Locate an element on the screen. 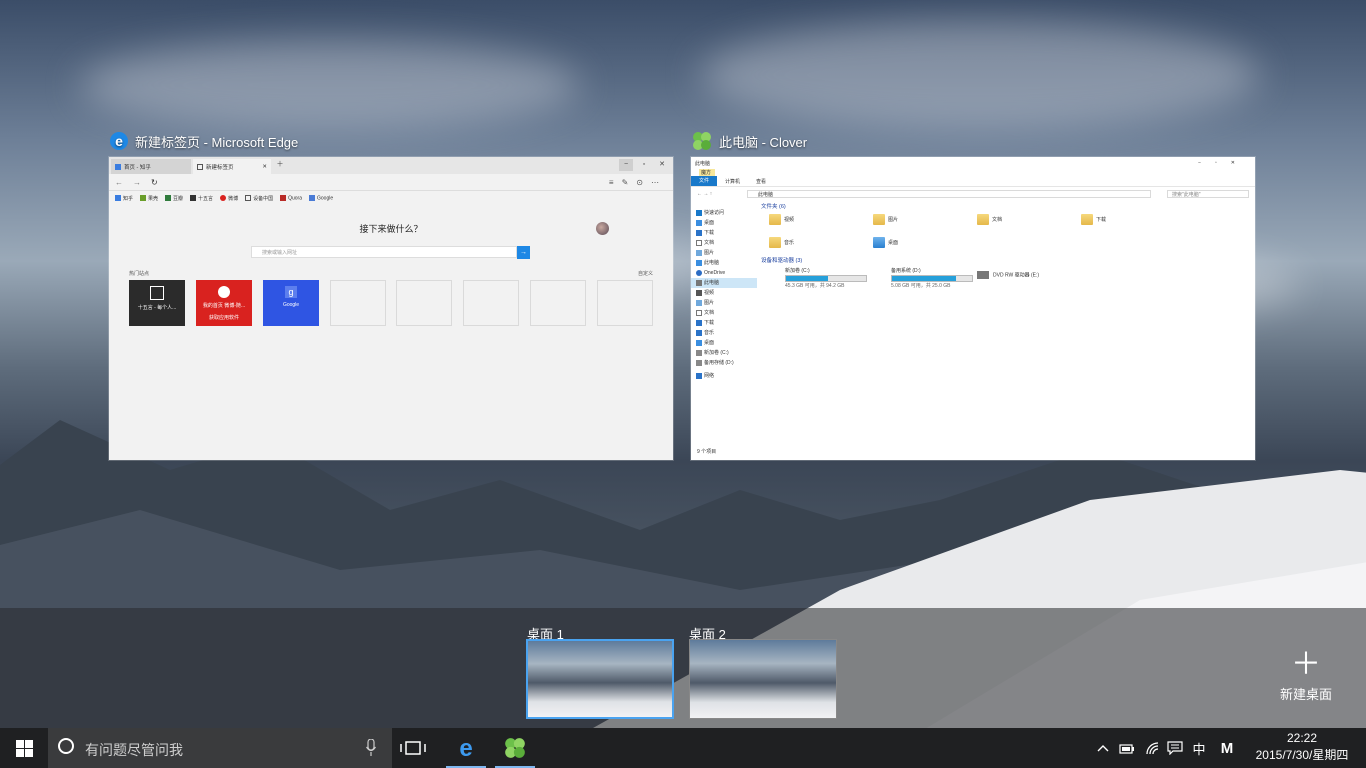 The width and height of the screenshot is (1366, 768). taskbar: 有问题尽管问我 e 中 M 22:22 2015/7/30/星期四 is located at coordinates (683, 748).